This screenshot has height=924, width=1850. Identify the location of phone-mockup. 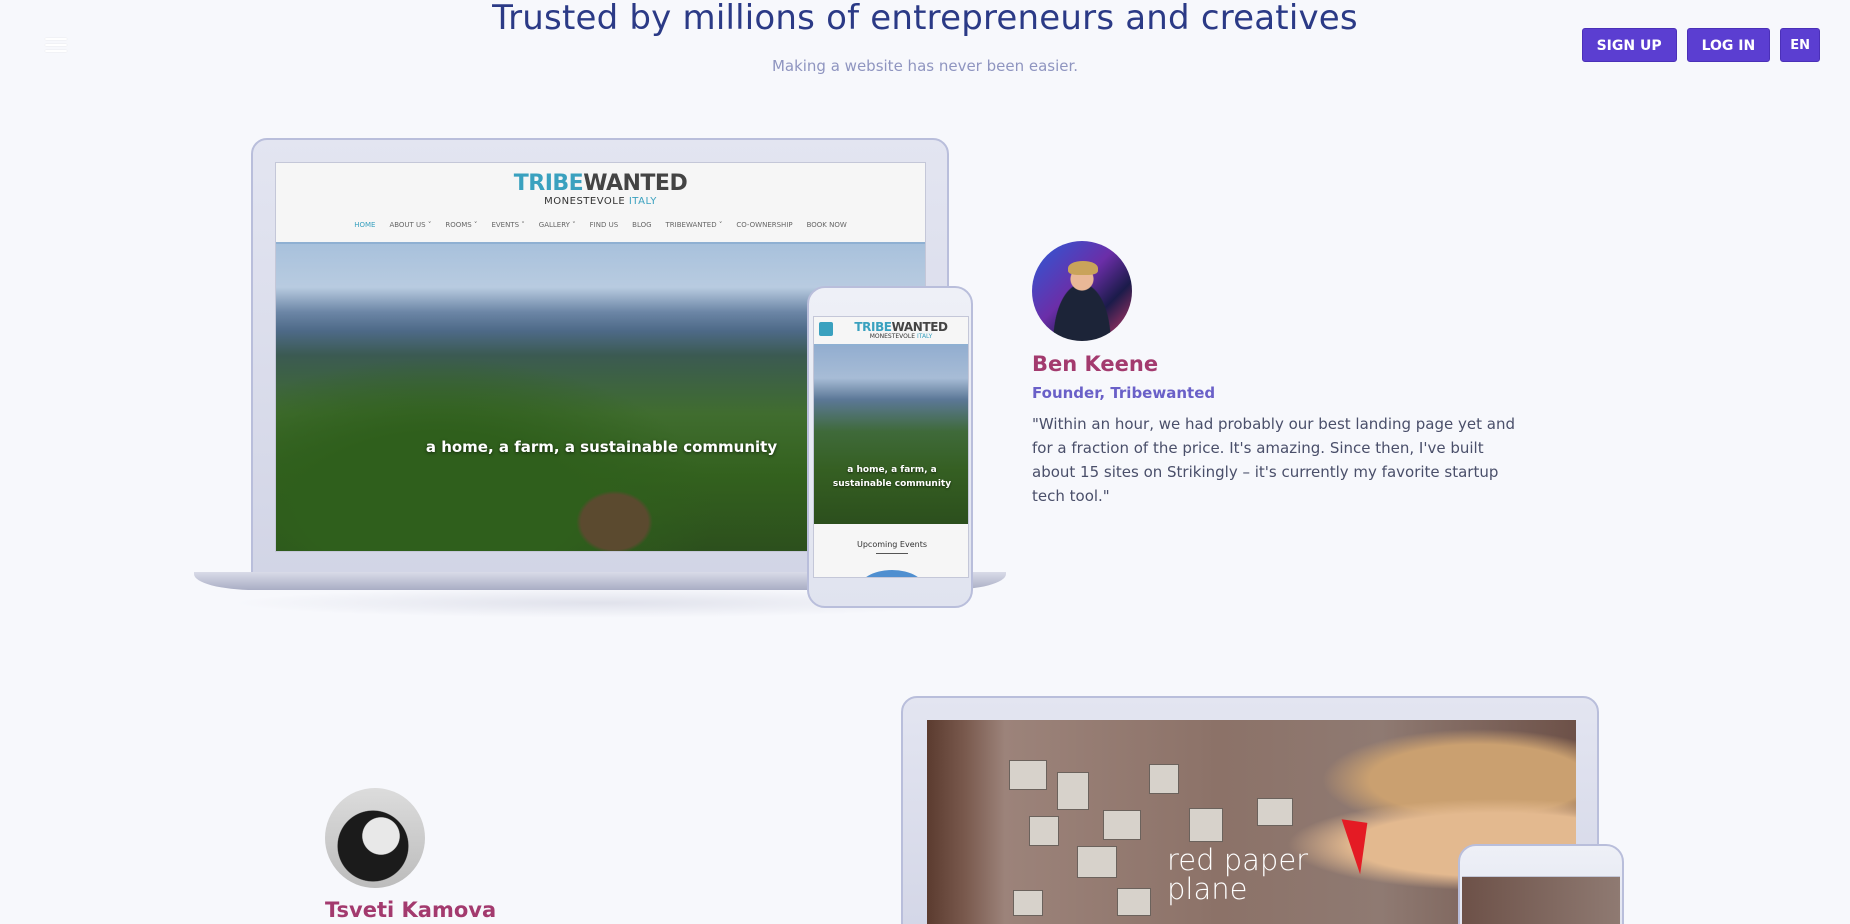
(1541, 884).